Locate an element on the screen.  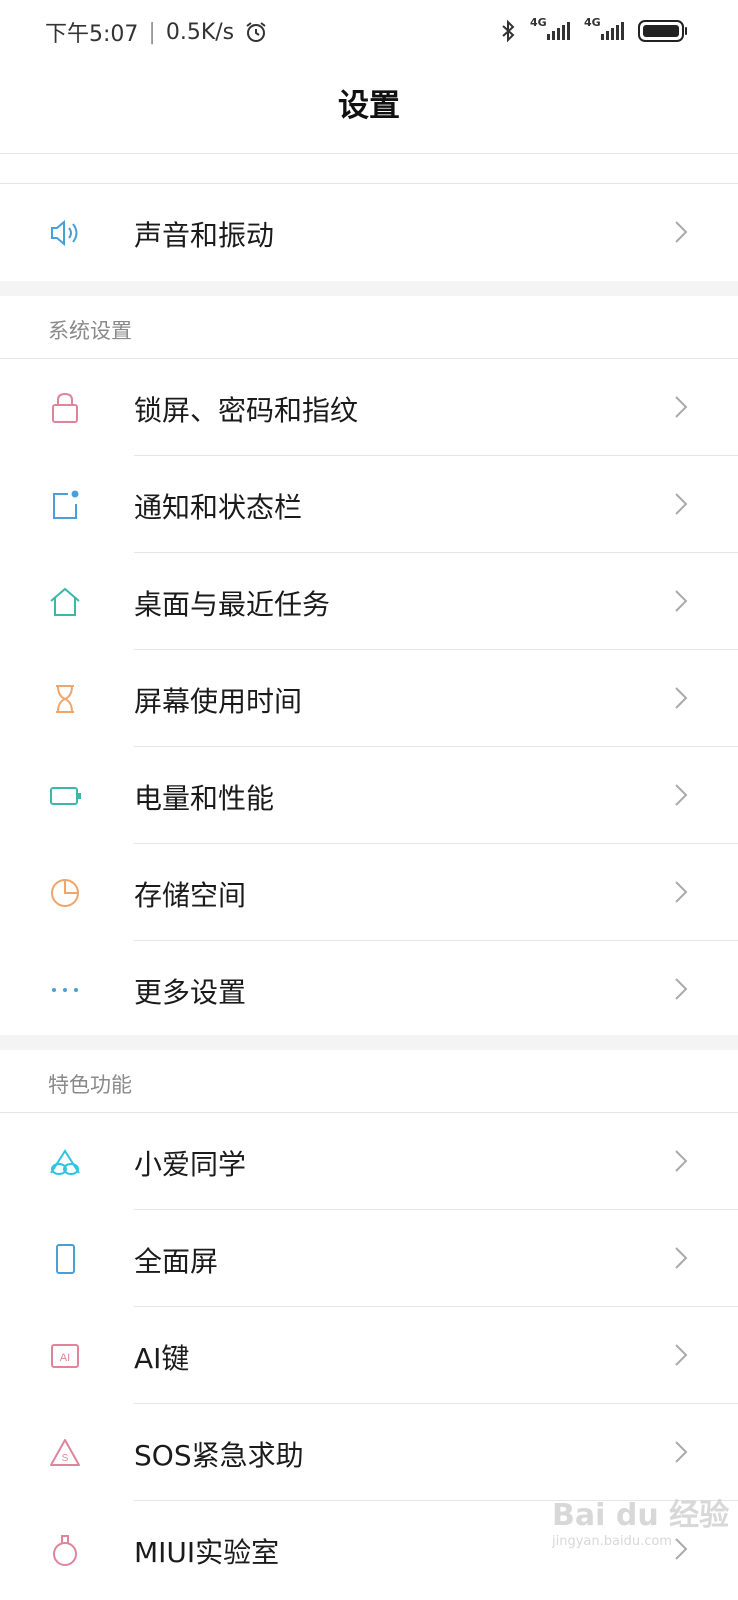
watermark-url: jingyan.baidu.com is located at coordinates (612, 1541).